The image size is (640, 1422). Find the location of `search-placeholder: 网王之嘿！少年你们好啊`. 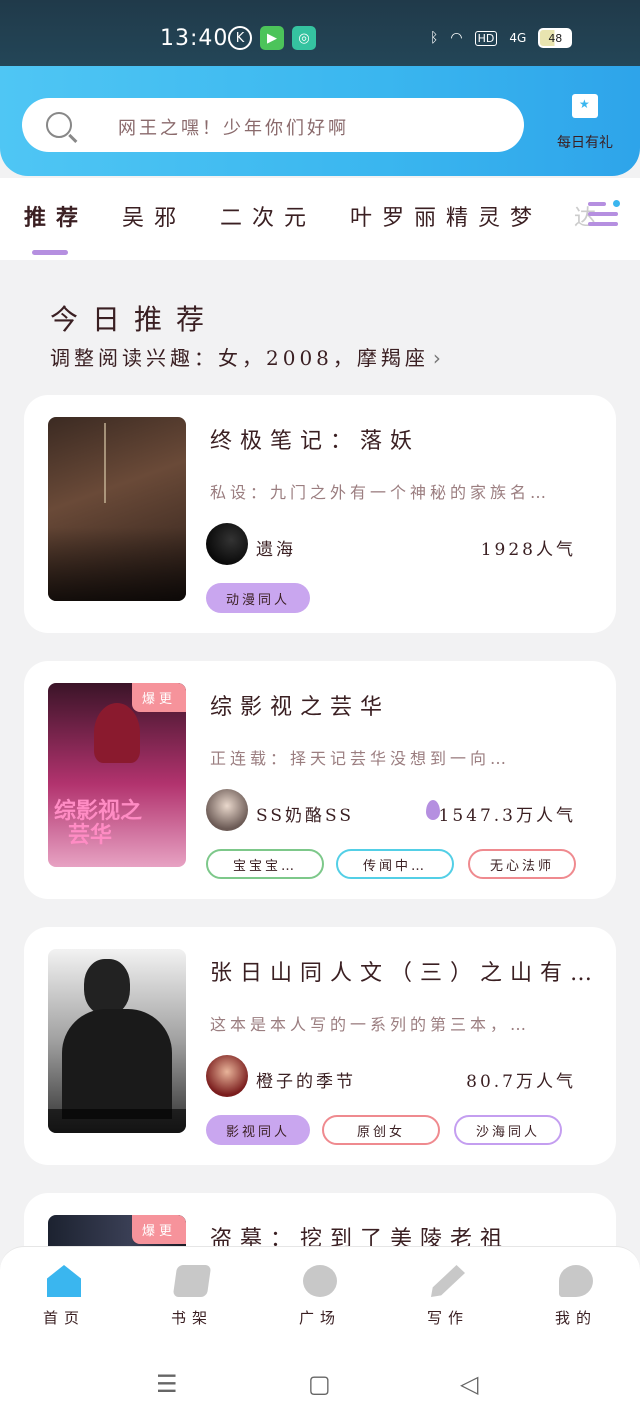

search-placeholder: 网王之嘿！少年你们好啊 is located at coordinates (233, 128).